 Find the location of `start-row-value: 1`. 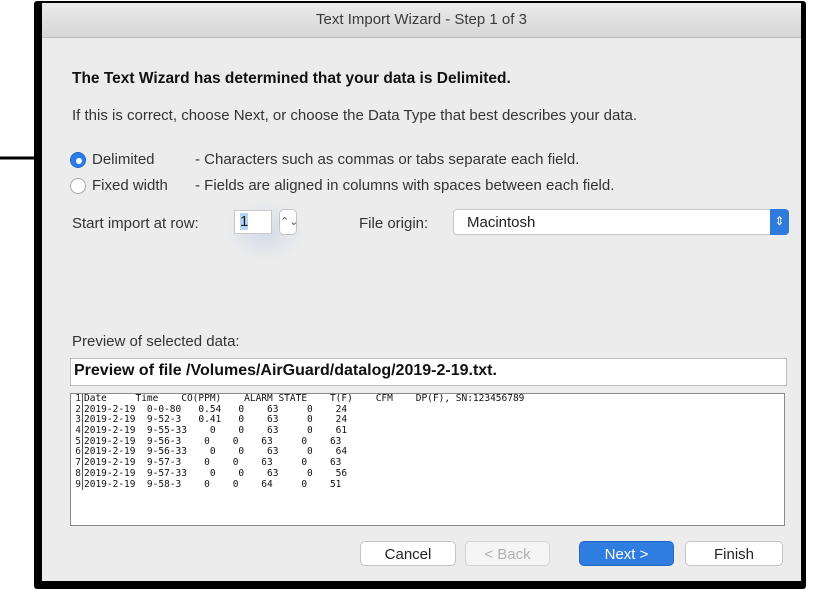

start-row-value: 1 is located at coordinates (244, 221).